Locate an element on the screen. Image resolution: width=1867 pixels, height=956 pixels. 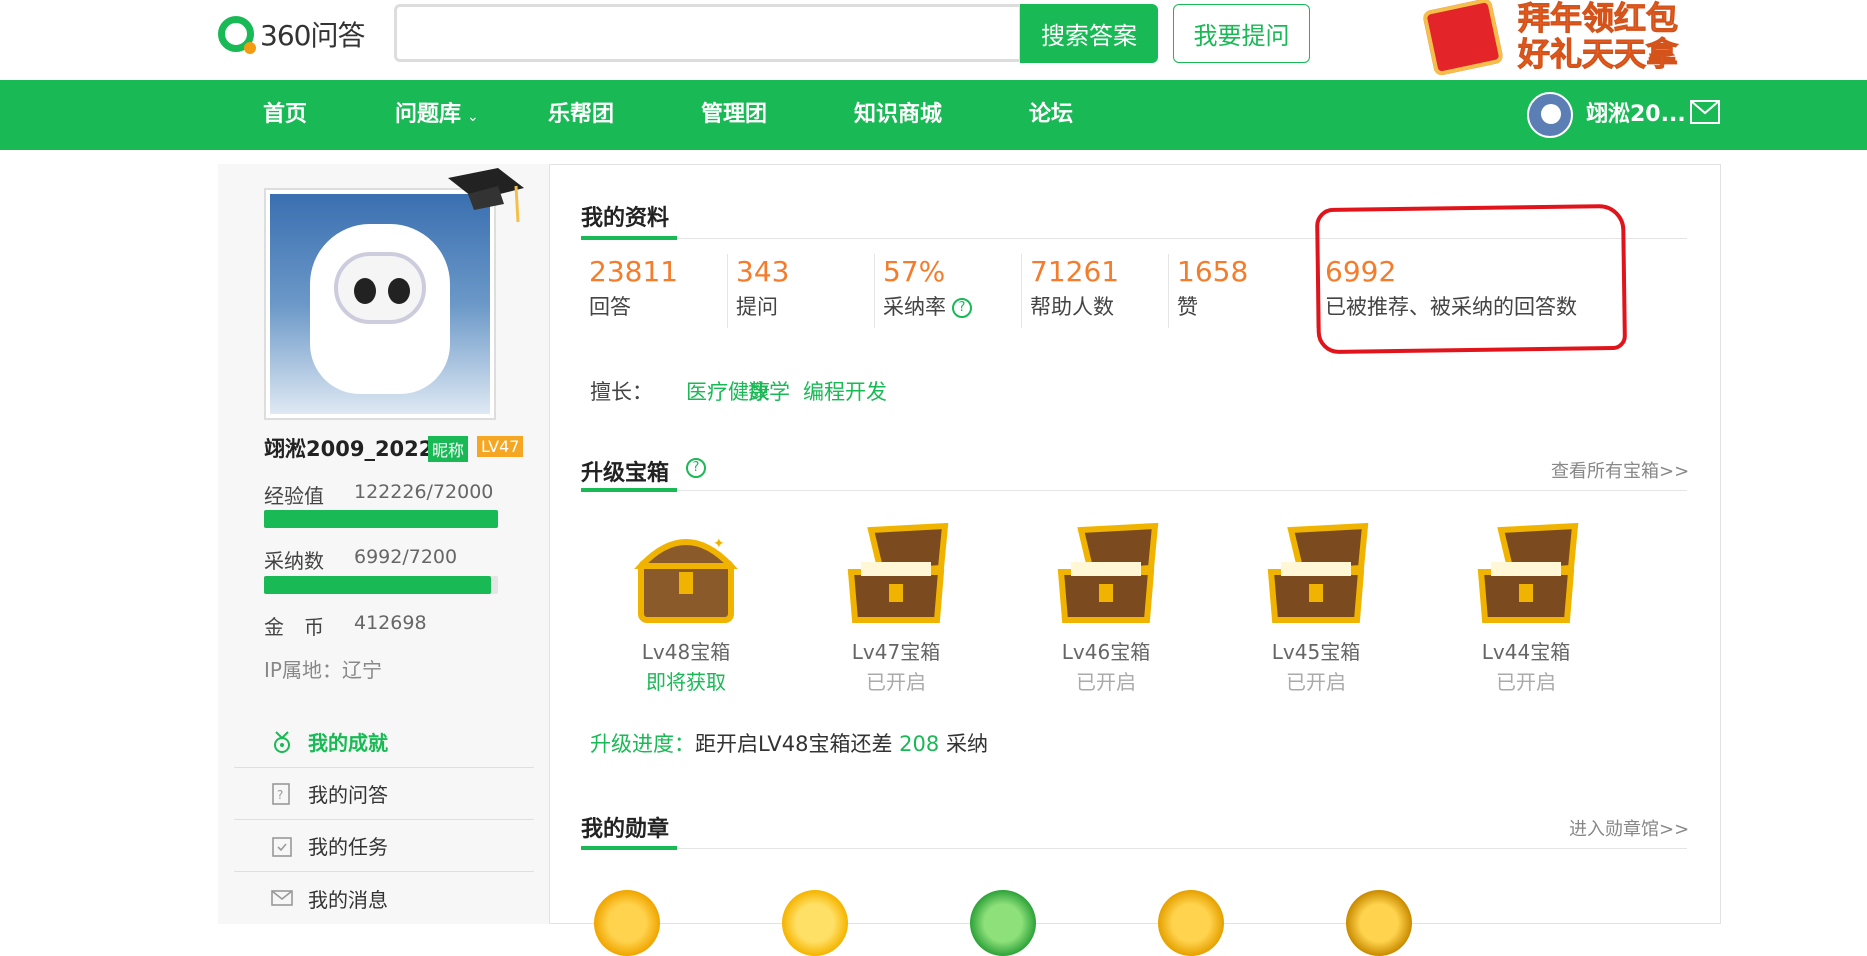
promo-banner: 拜年领红包 好礼天天拿 is located at coordinates (1558, 38).